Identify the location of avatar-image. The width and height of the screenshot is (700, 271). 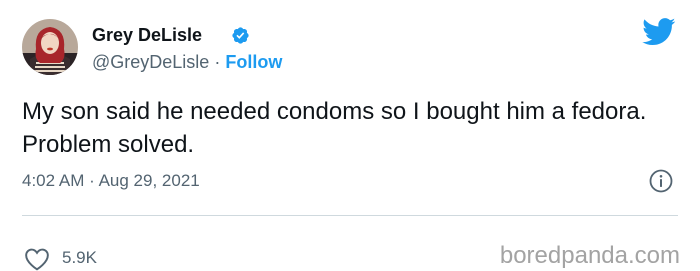
(50, 47).